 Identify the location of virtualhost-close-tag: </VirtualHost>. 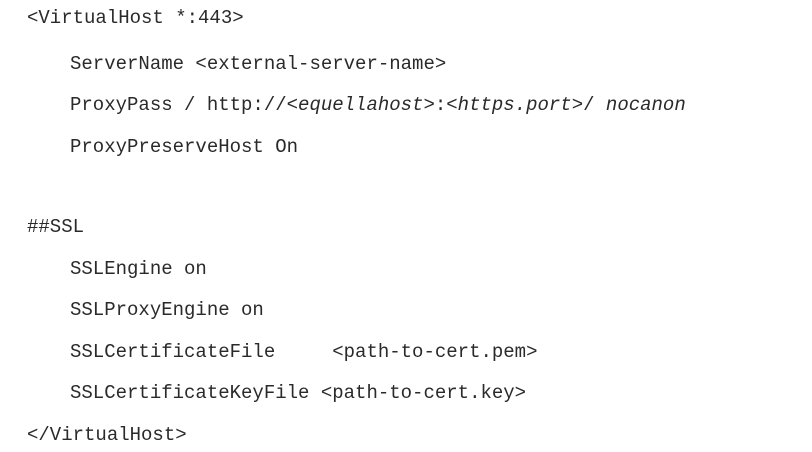
(107, 435).